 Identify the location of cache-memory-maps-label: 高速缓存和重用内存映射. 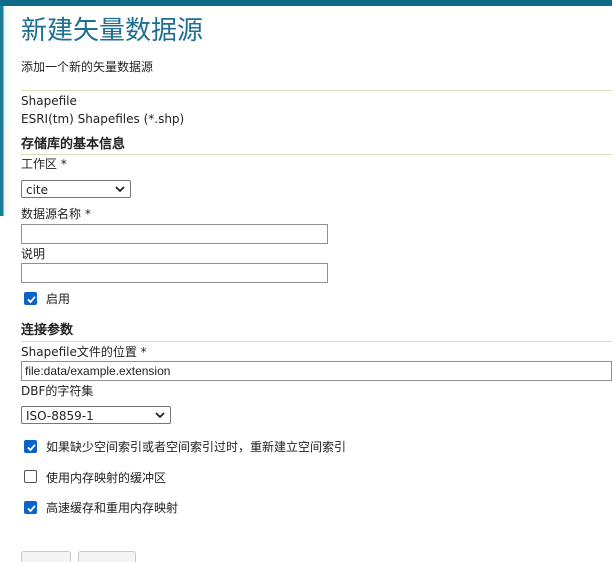
(112, 508).